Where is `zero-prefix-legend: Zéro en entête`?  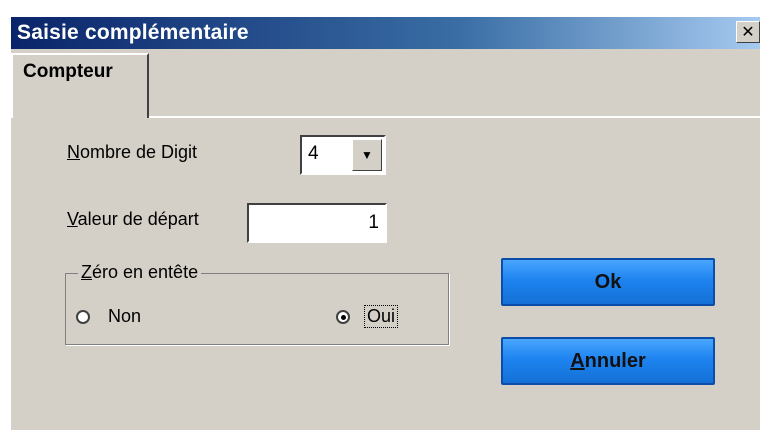
zero-prefix-legend: Zéro en entête is located at coordinates (140, 272).